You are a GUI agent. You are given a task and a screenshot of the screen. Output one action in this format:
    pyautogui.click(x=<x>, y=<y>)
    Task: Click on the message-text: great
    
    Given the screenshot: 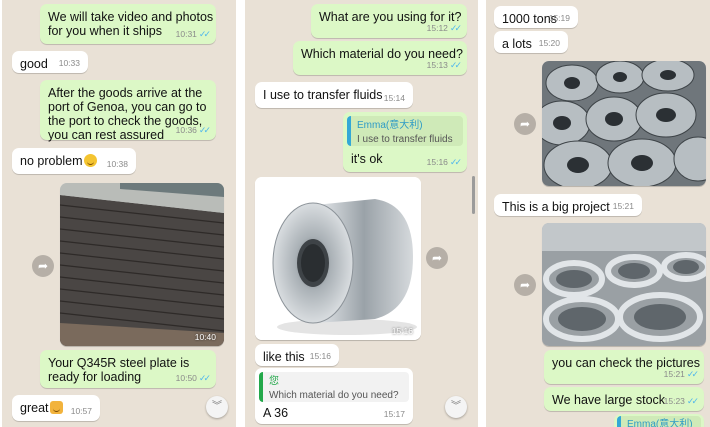 What is the action you would take?
    pyautogui.click(x=41, y=408)
    